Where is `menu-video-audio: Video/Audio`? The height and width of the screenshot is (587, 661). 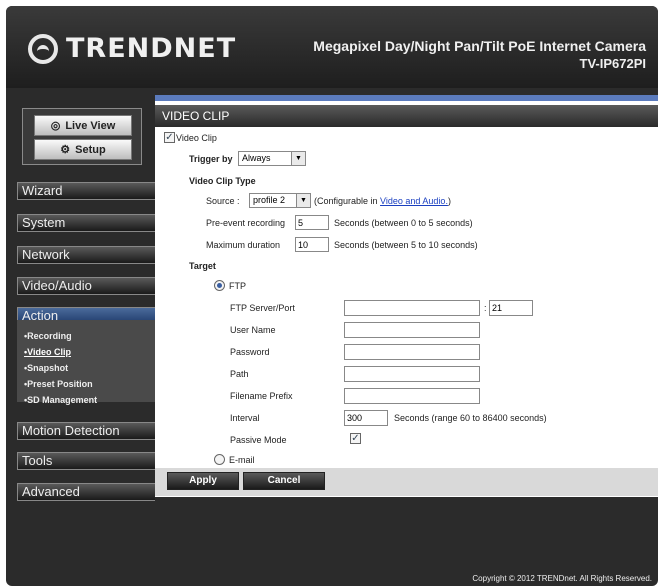 menu-video-audio: Video/Audio is located at coordinates (86, 286).